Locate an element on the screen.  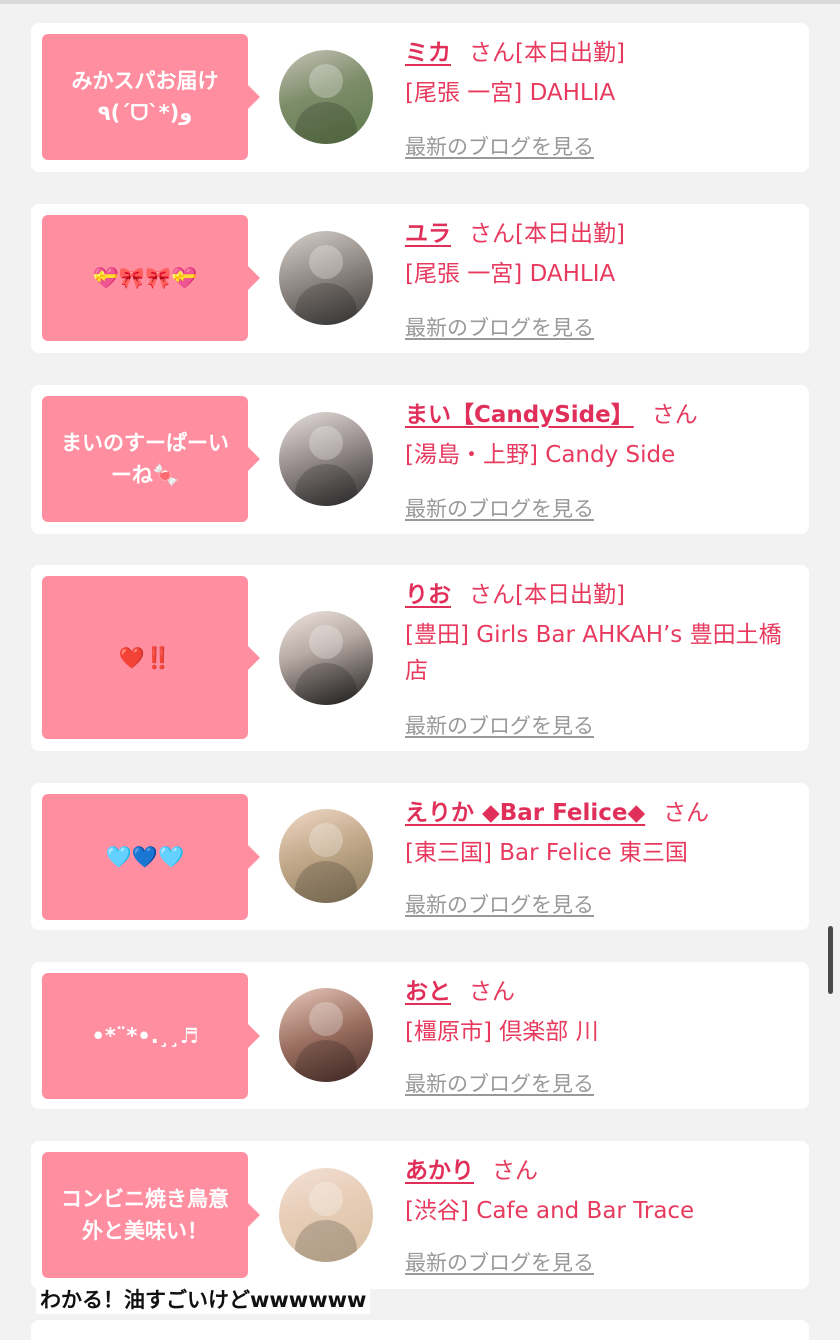
message-text: コンビニ焼き鳥意外と美味い！ is located at coordinates (145, 1215).